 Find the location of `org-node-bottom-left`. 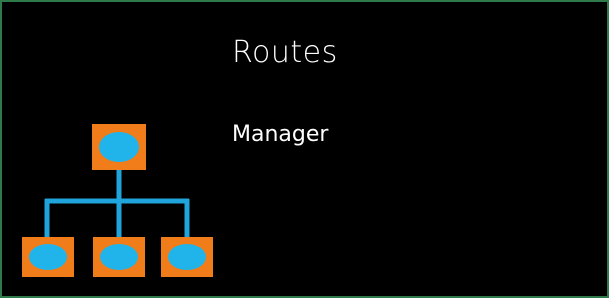

org-node-bottom-left is located at coordinates (48, 257).